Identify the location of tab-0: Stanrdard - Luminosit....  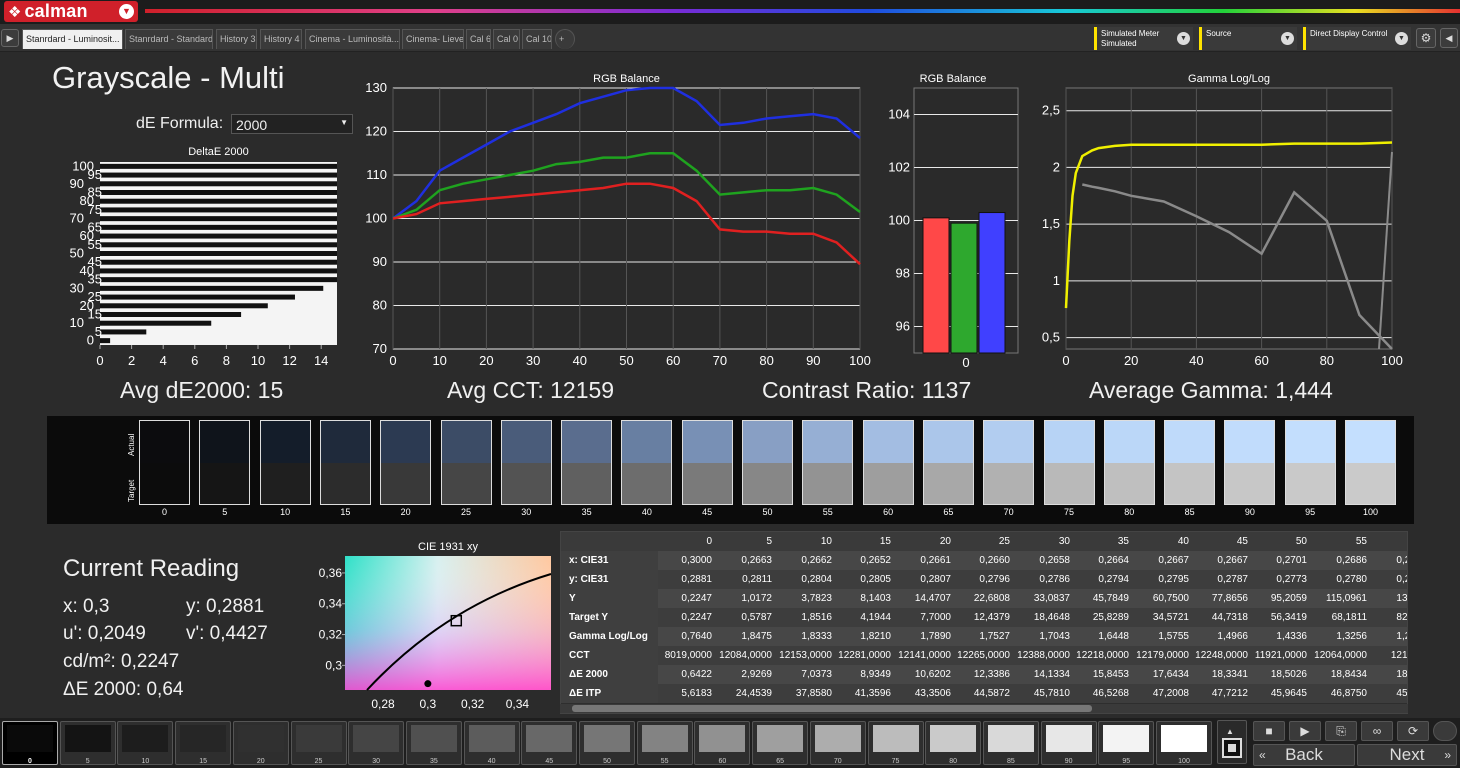
(72, 39).